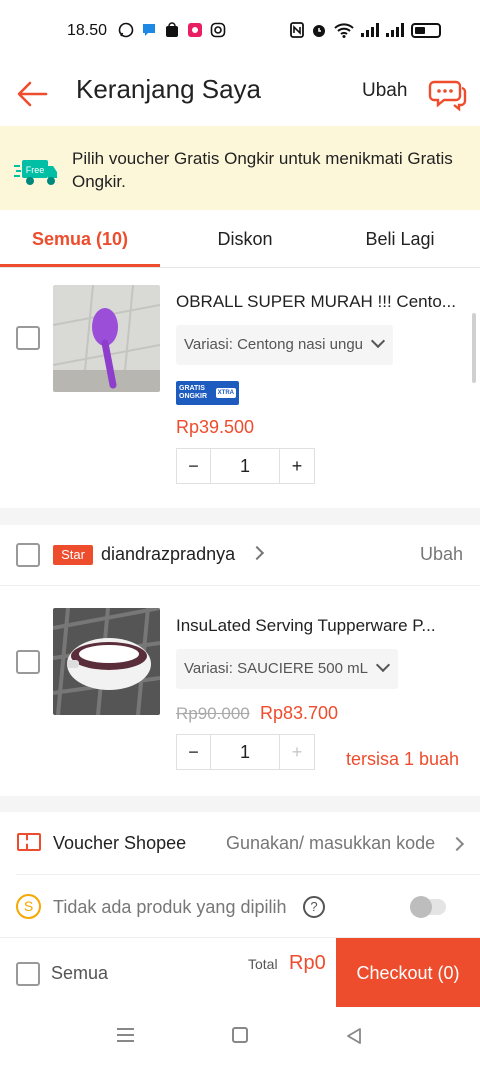 The width and height of the screenshot is (480, 1066). I want to click on notification-icons, so click(172, 30).